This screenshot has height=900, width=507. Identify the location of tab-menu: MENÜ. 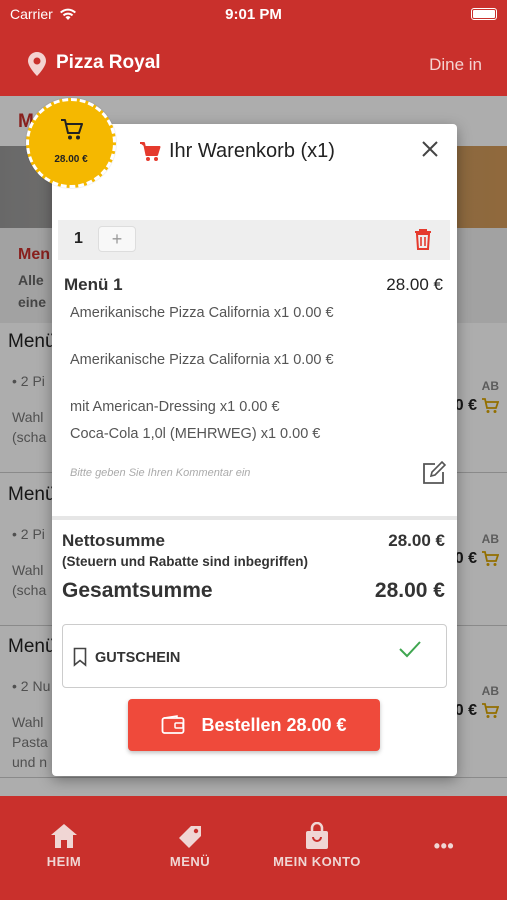
(190, 845).